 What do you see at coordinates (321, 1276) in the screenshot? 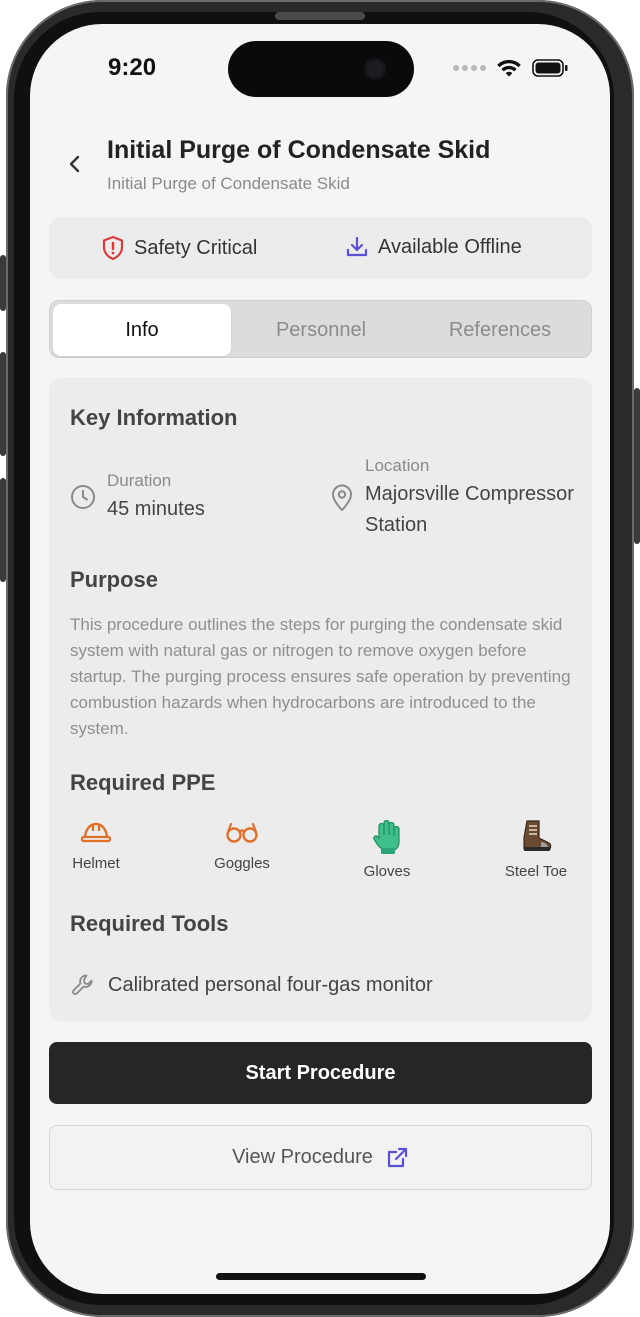
I see `home-indicator` at bounding box center [321, 1276].